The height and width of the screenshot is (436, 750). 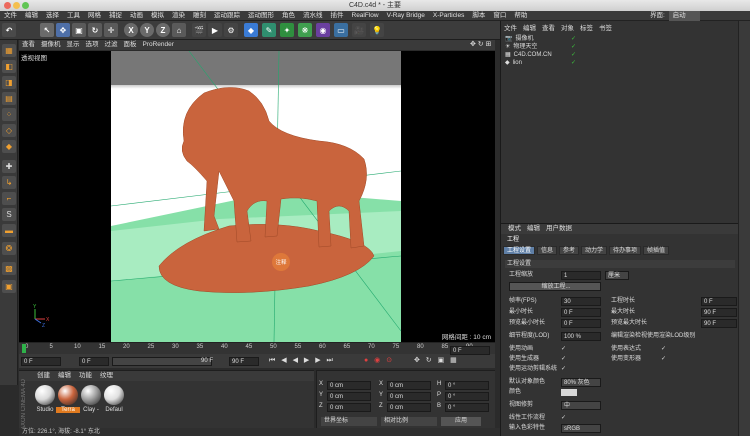 I want to click on cube-icon: ◆, so click(x=251, y=30).